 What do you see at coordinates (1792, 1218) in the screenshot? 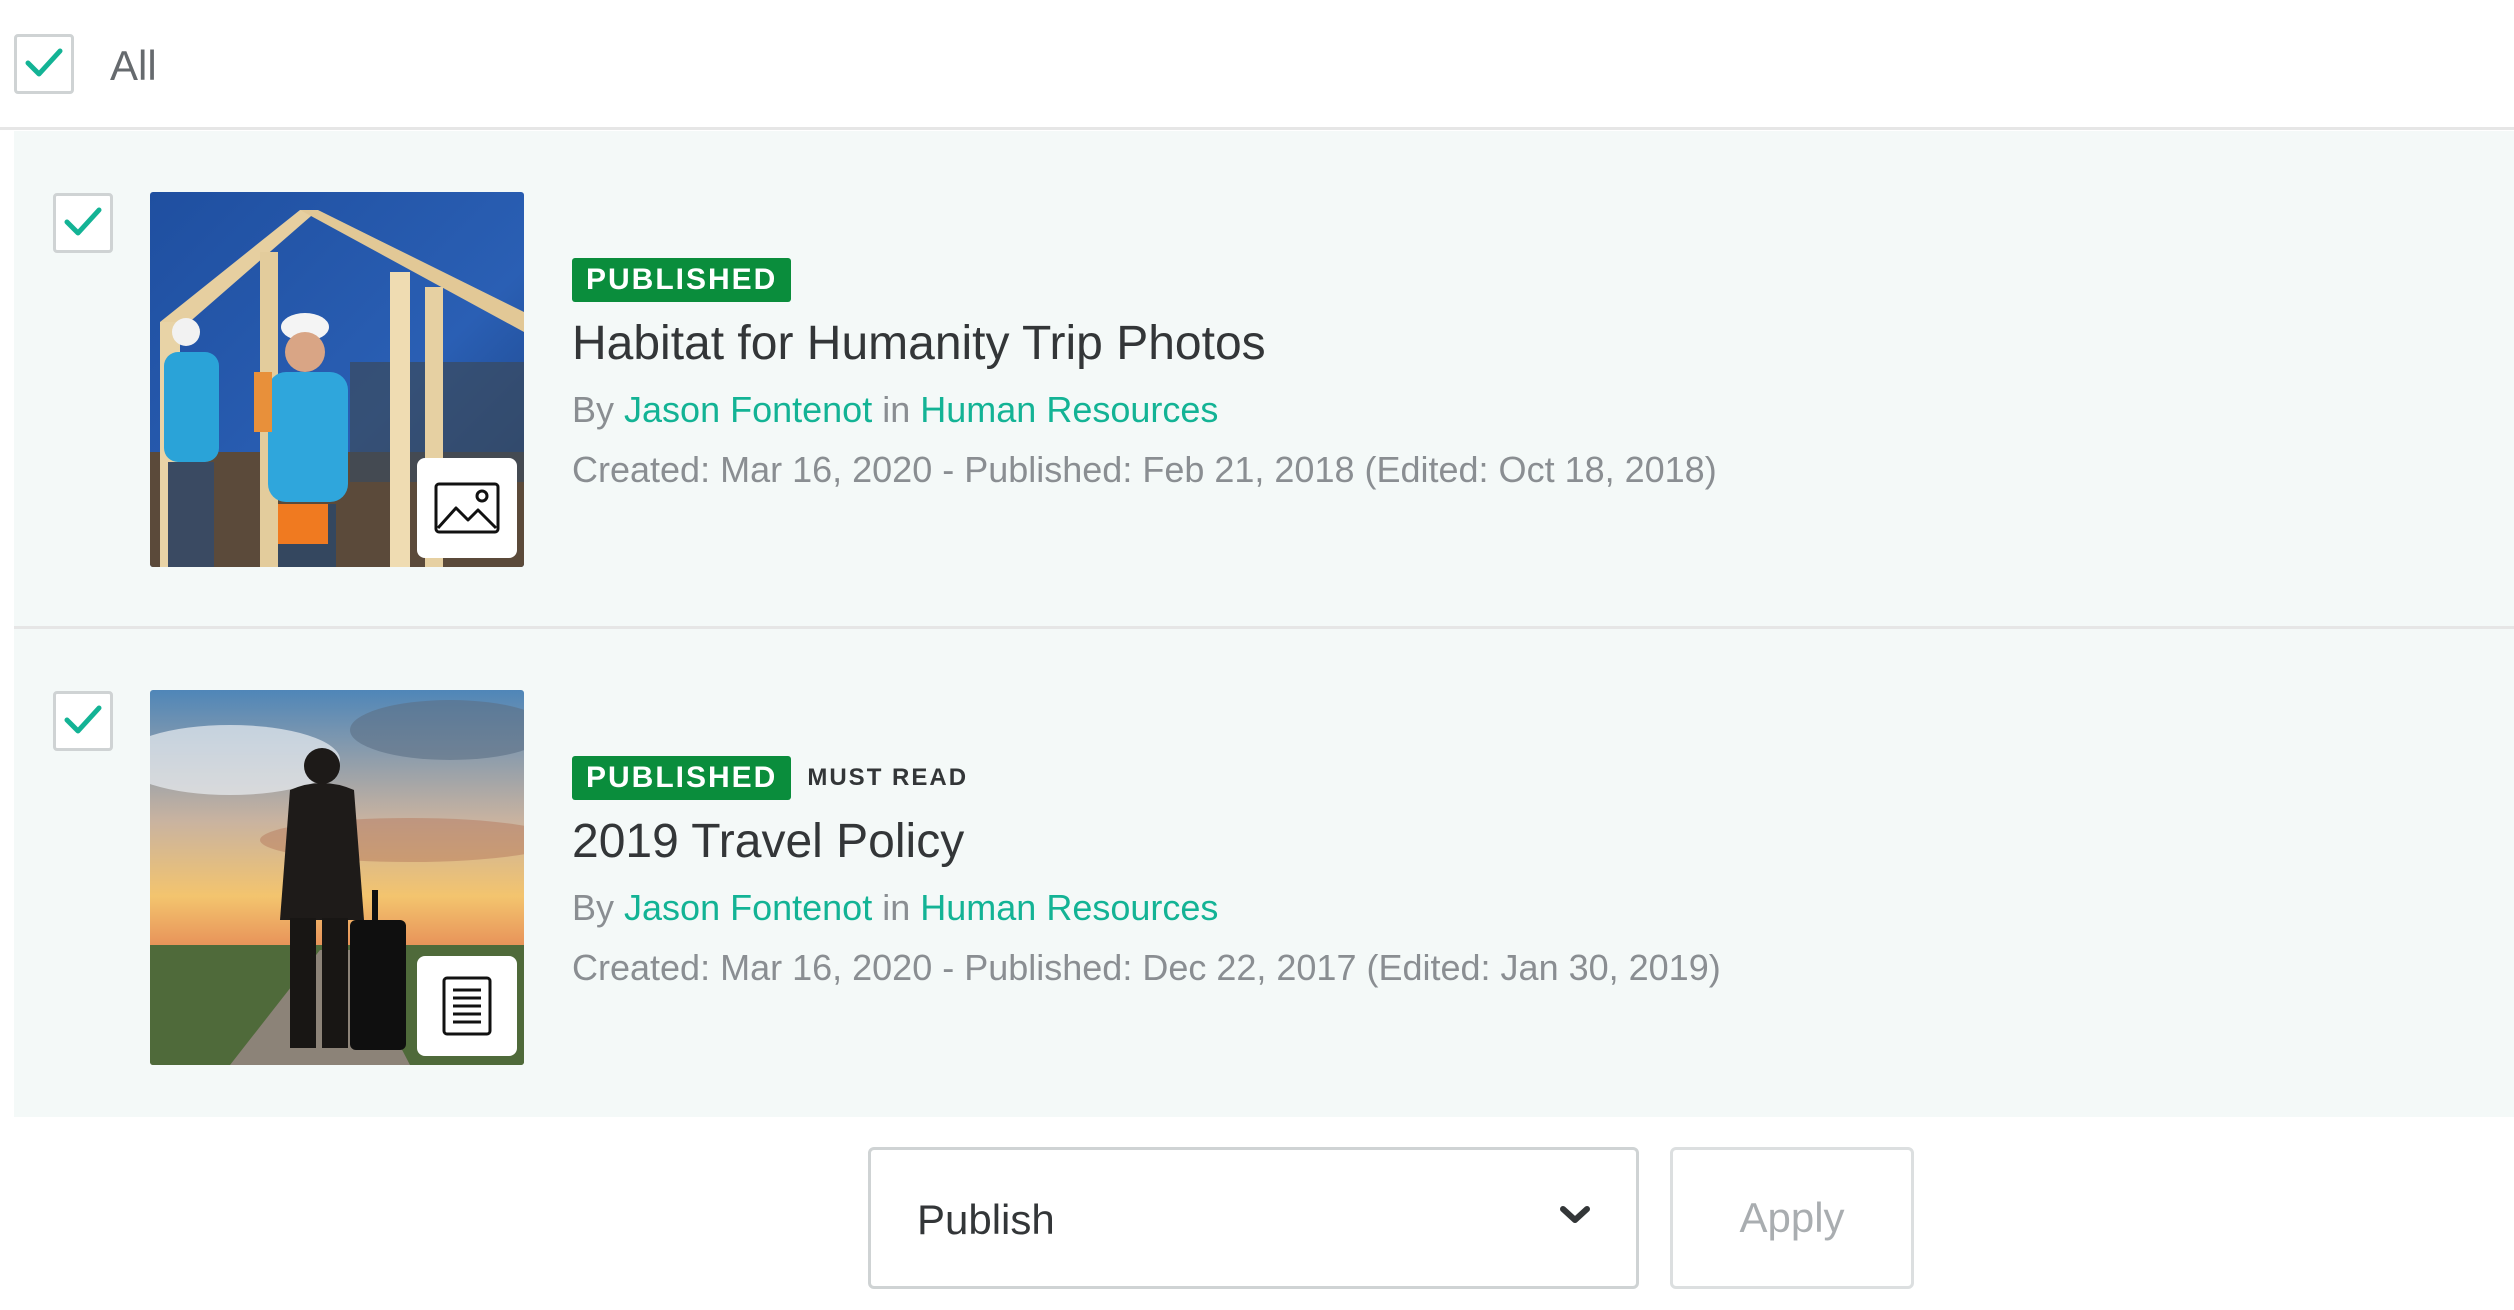
I see `apply-button: Apply` at bounding box center [1792, 1218].